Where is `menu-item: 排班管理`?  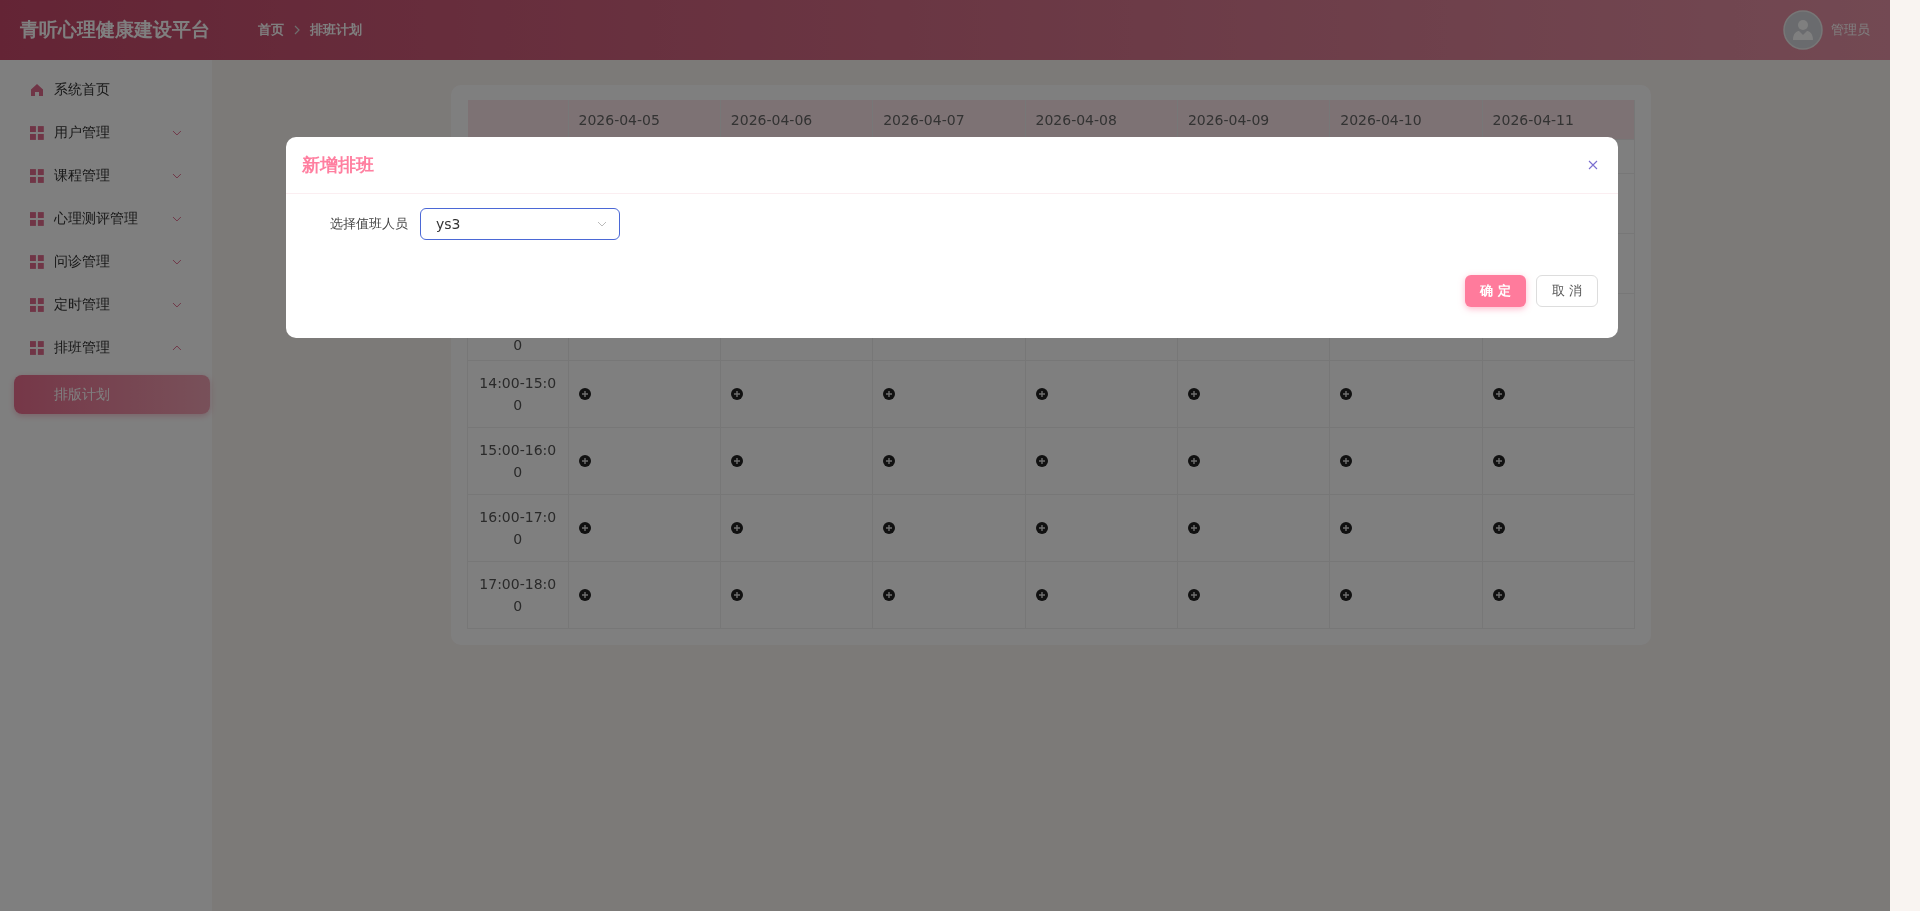 menu-item: 排班管理 is located at coordinates (106, 347).